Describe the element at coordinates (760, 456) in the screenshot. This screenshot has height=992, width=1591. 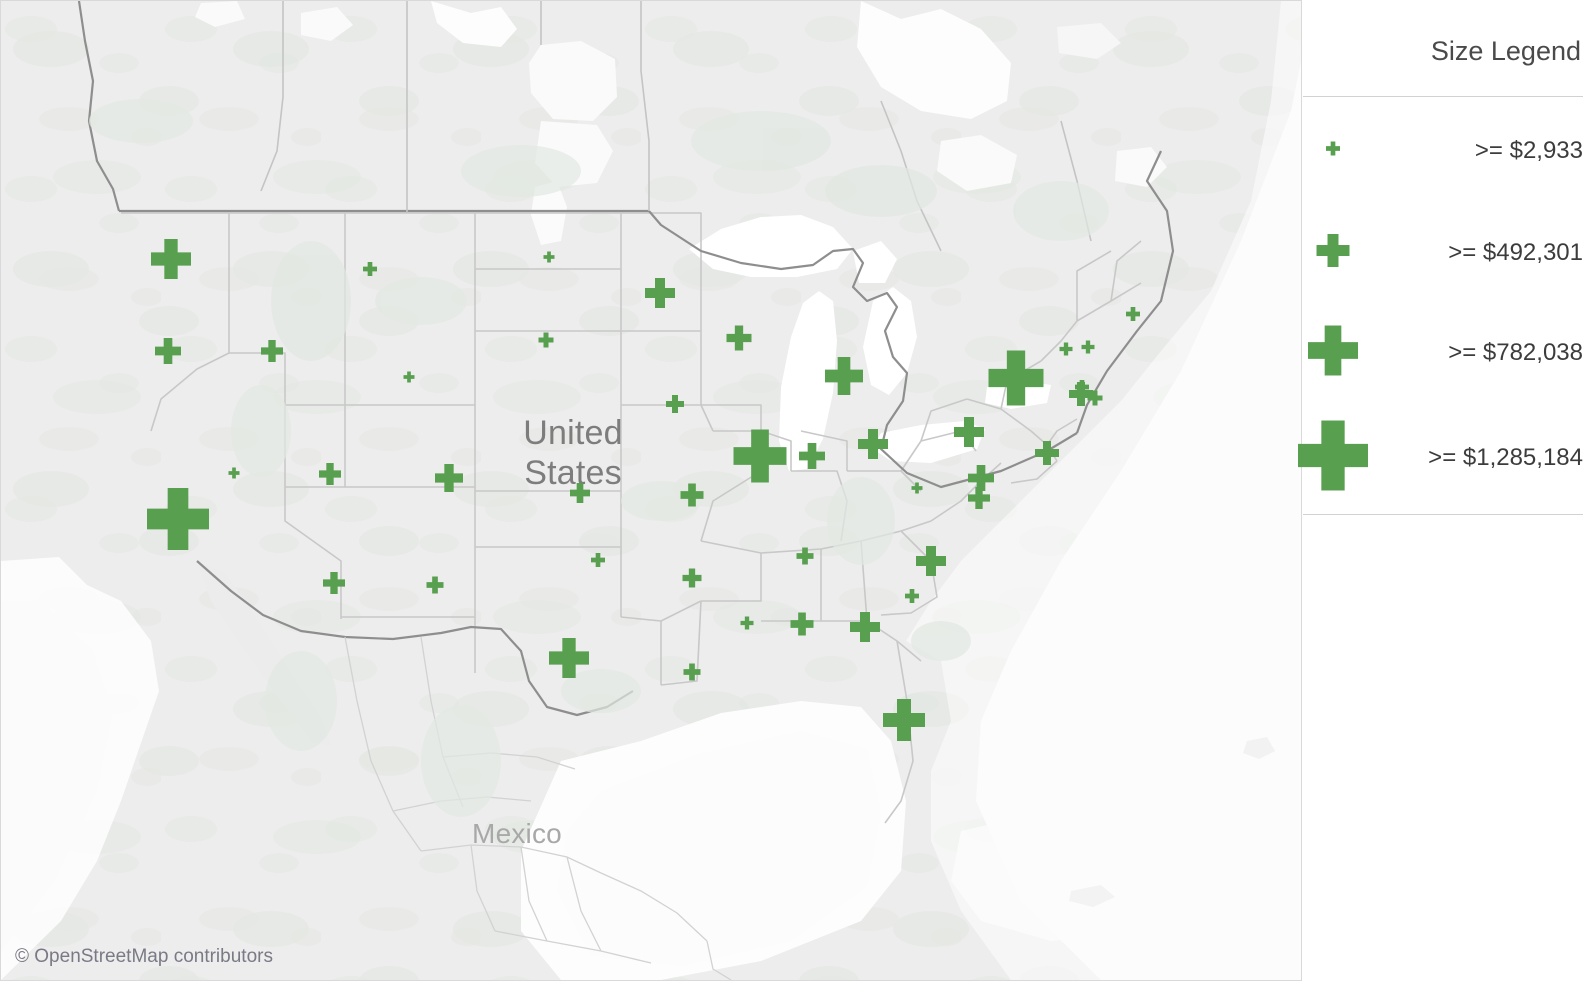
I see `marker-il-chicago` at that location.